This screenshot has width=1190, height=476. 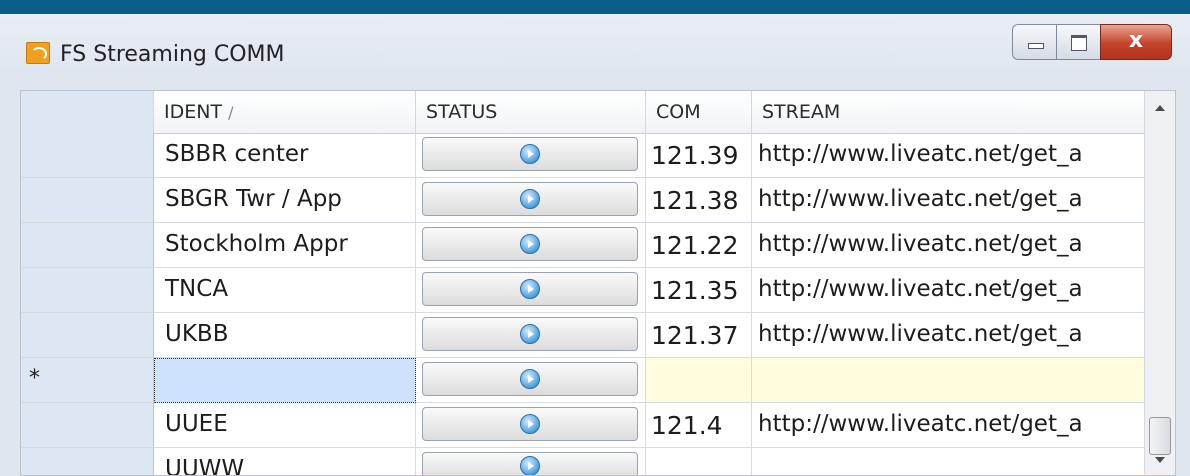 What do you see at coordinates (1159, 283) in the screenshot?
I see `vertical-scrollbar` at bounding box center [1159, 283].